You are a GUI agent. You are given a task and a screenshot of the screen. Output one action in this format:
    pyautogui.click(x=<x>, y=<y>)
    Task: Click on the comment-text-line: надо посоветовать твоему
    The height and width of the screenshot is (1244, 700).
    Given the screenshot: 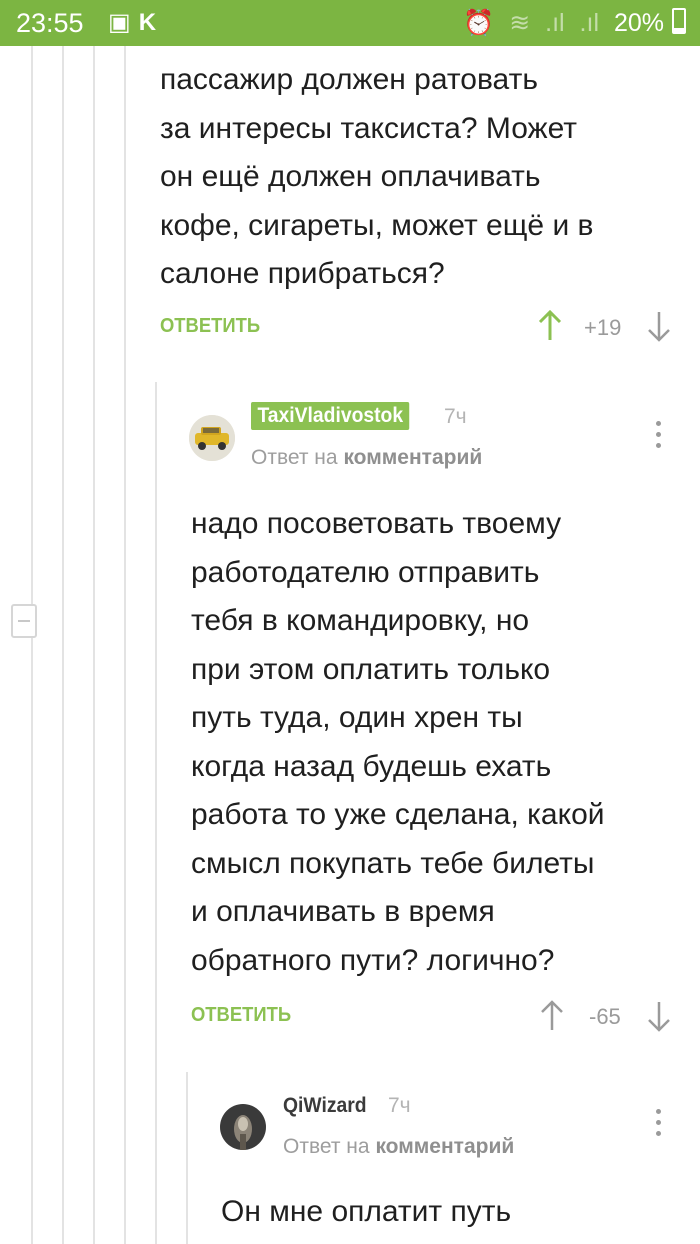 What is the action you would take?
    pyautogui.click(x=376, y=523)
    